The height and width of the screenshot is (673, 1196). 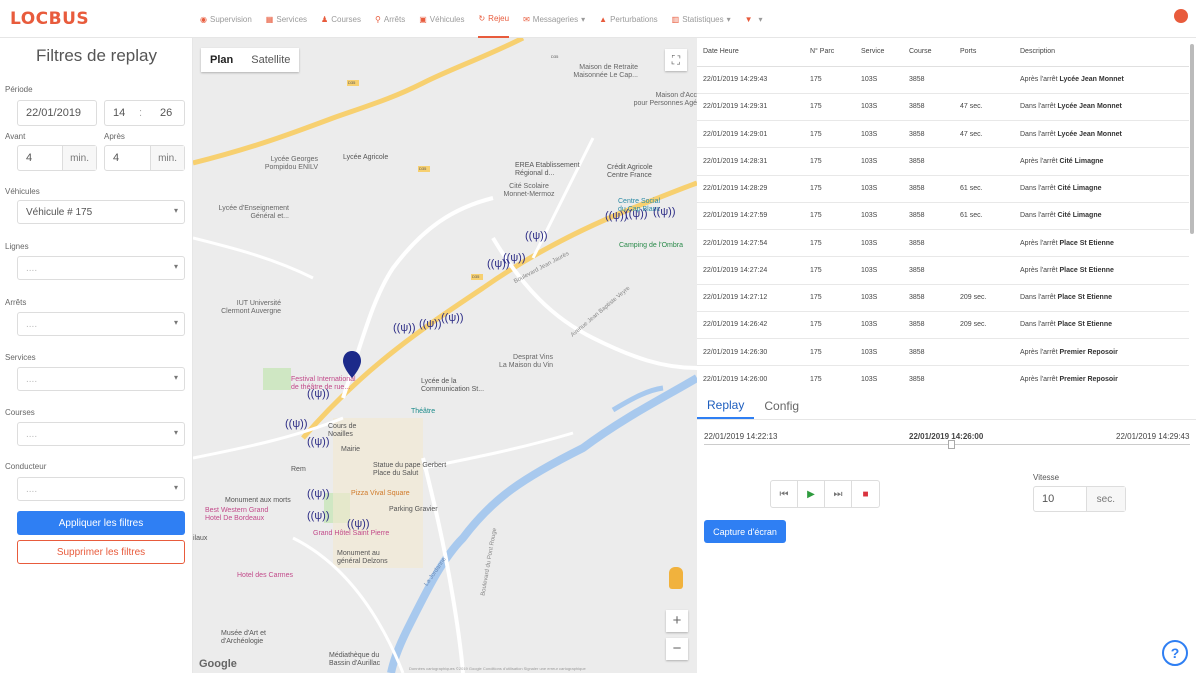 What do you see at coordinates (879, 52) in the screenshot?
I see `column-header: Service` at bounding box center [879, 52].